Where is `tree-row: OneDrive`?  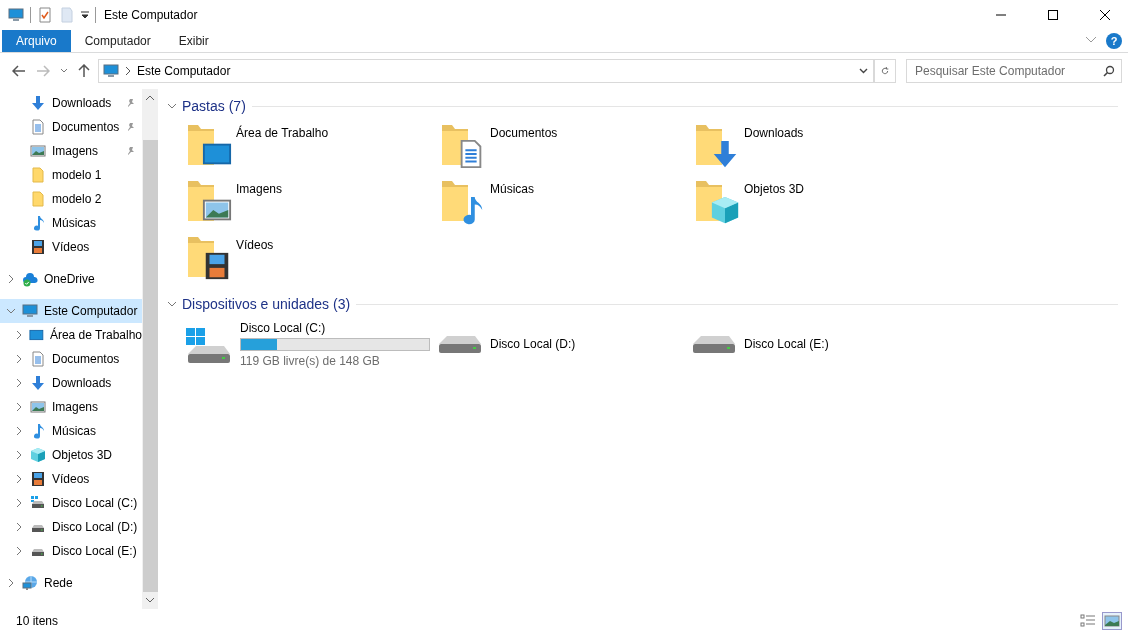 tree-row: OneDrive is located at coordinates (71, 279).